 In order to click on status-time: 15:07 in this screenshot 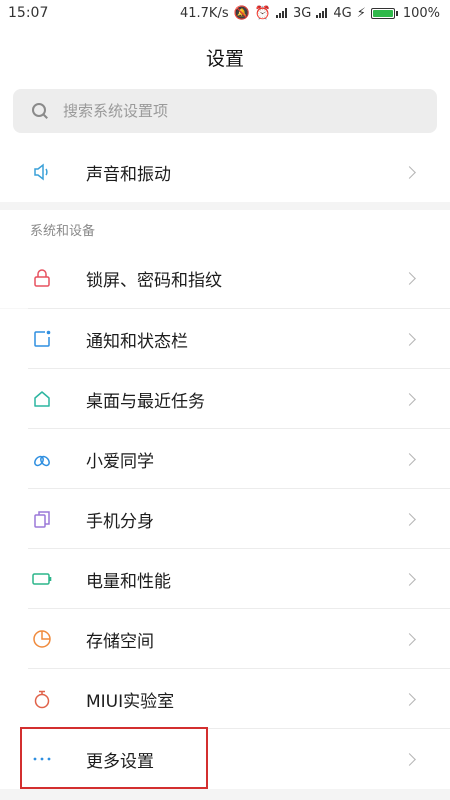, I will do `click(28, 13)`.